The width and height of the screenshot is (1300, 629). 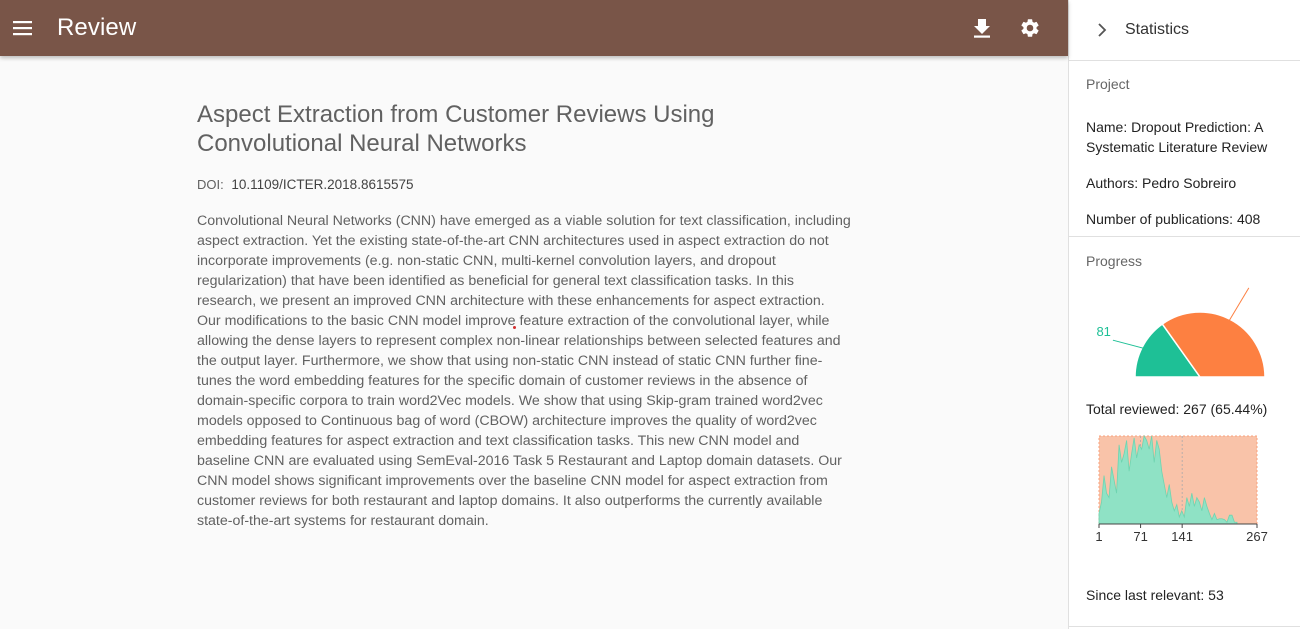 I want to click on settings-button, so click(x=1030, y=28).